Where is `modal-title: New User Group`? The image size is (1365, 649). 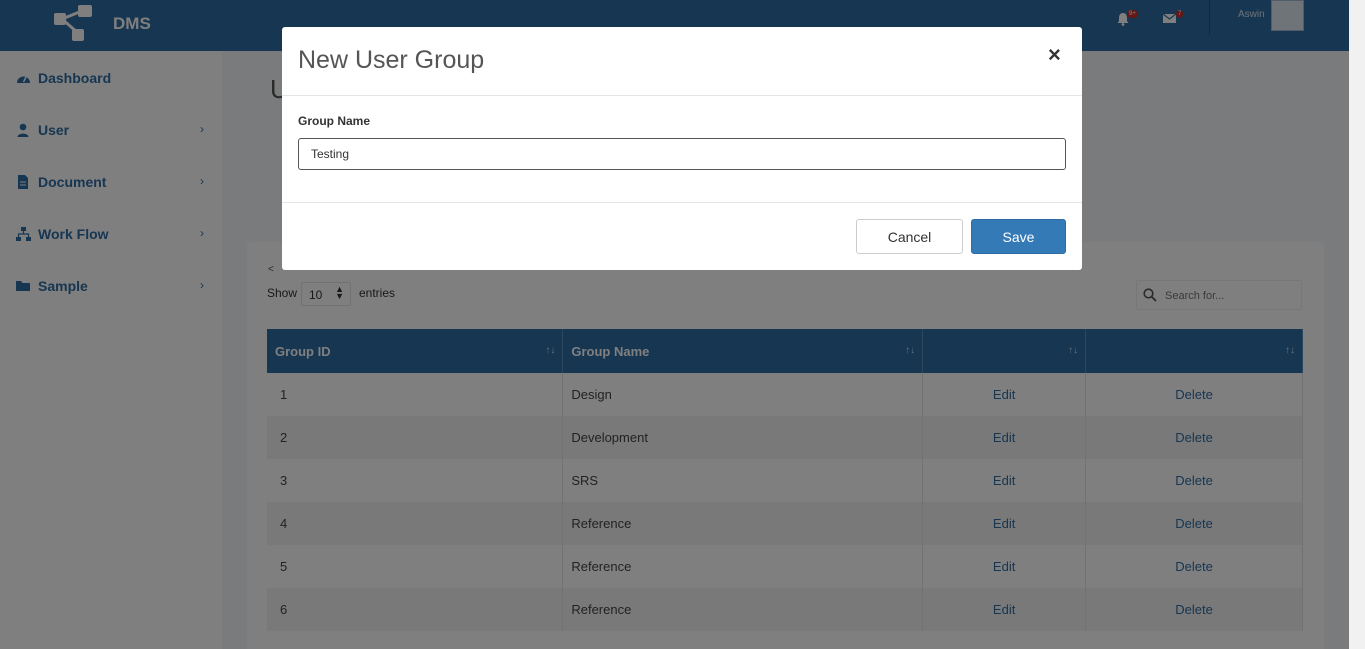
modal-title: New User Group is located at coordinates (391, 60).